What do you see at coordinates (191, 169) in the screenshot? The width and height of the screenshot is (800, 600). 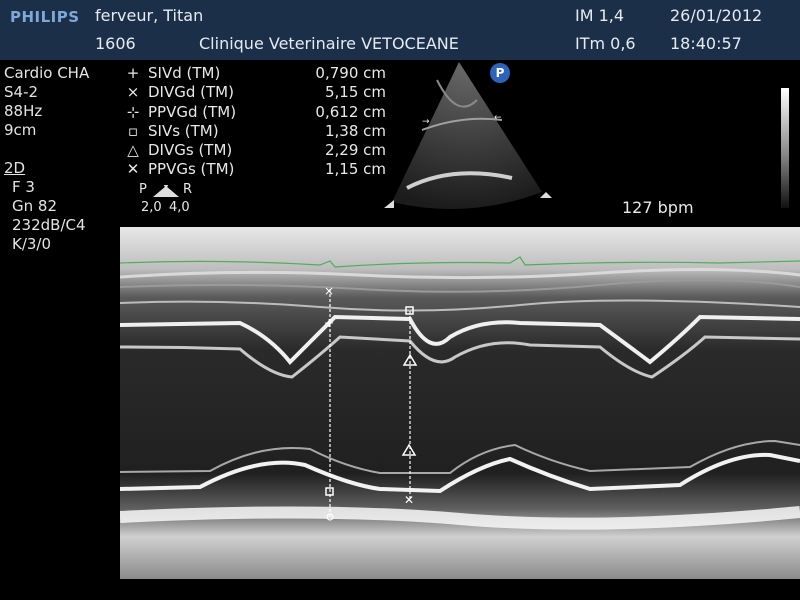 I see `measurement-label: PPVGs (TM)` at bounding box center [191, 169].